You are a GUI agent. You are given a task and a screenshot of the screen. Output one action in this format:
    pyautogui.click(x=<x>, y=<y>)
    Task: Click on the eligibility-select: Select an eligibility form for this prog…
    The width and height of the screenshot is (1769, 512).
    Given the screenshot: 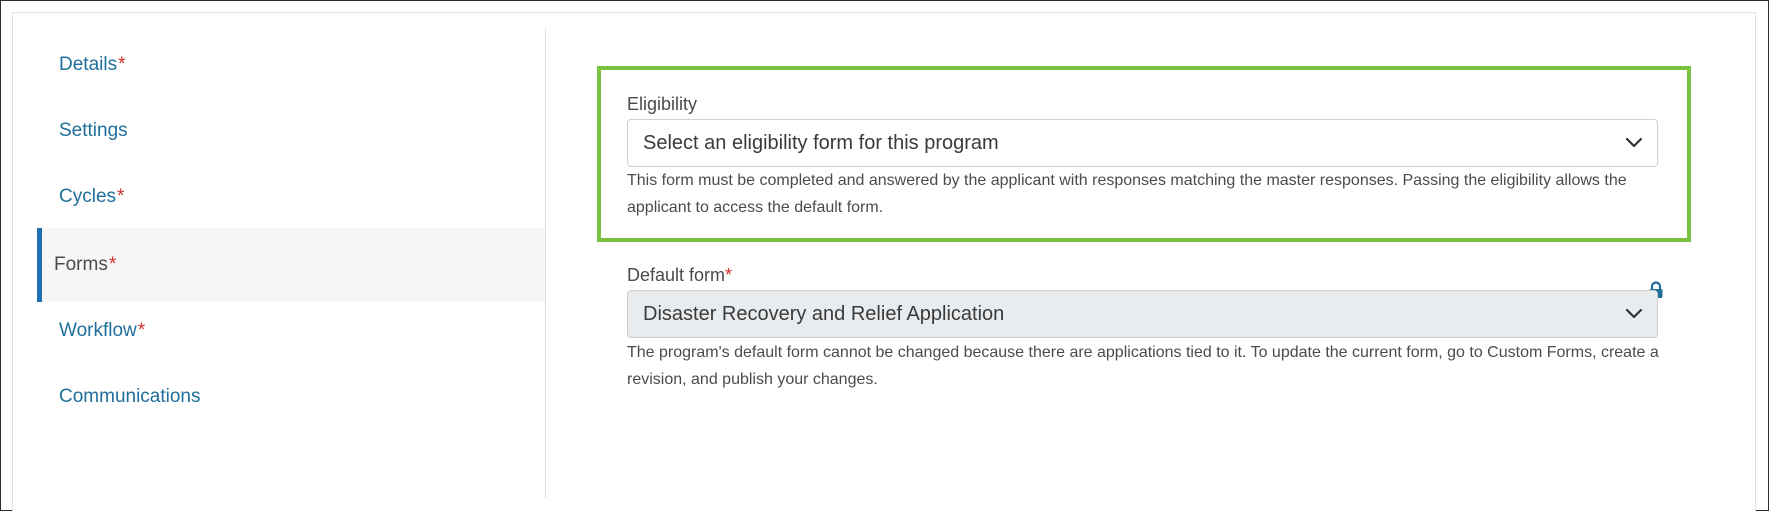 What is the action you would take?
    pyautogui.click(x=1142, y=143)
    